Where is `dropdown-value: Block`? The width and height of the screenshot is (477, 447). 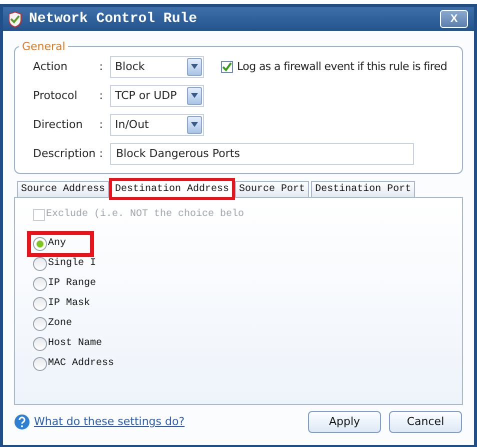
dropdown-value: Block is located at coordinates (130, 66).